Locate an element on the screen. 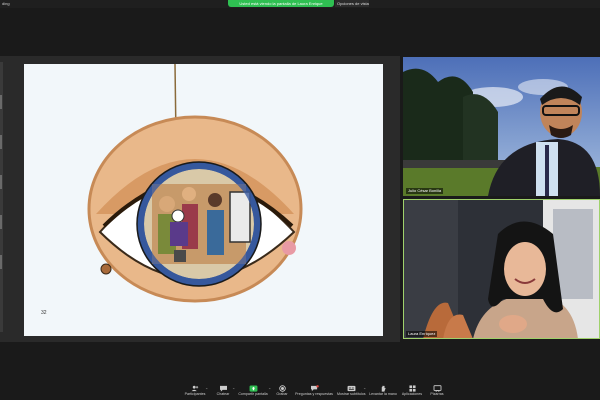 The height and width of the screenshot is (400, 600). participant-video-tile-active-speaker: Laura Enríquez is located at coordinates (501, 269).